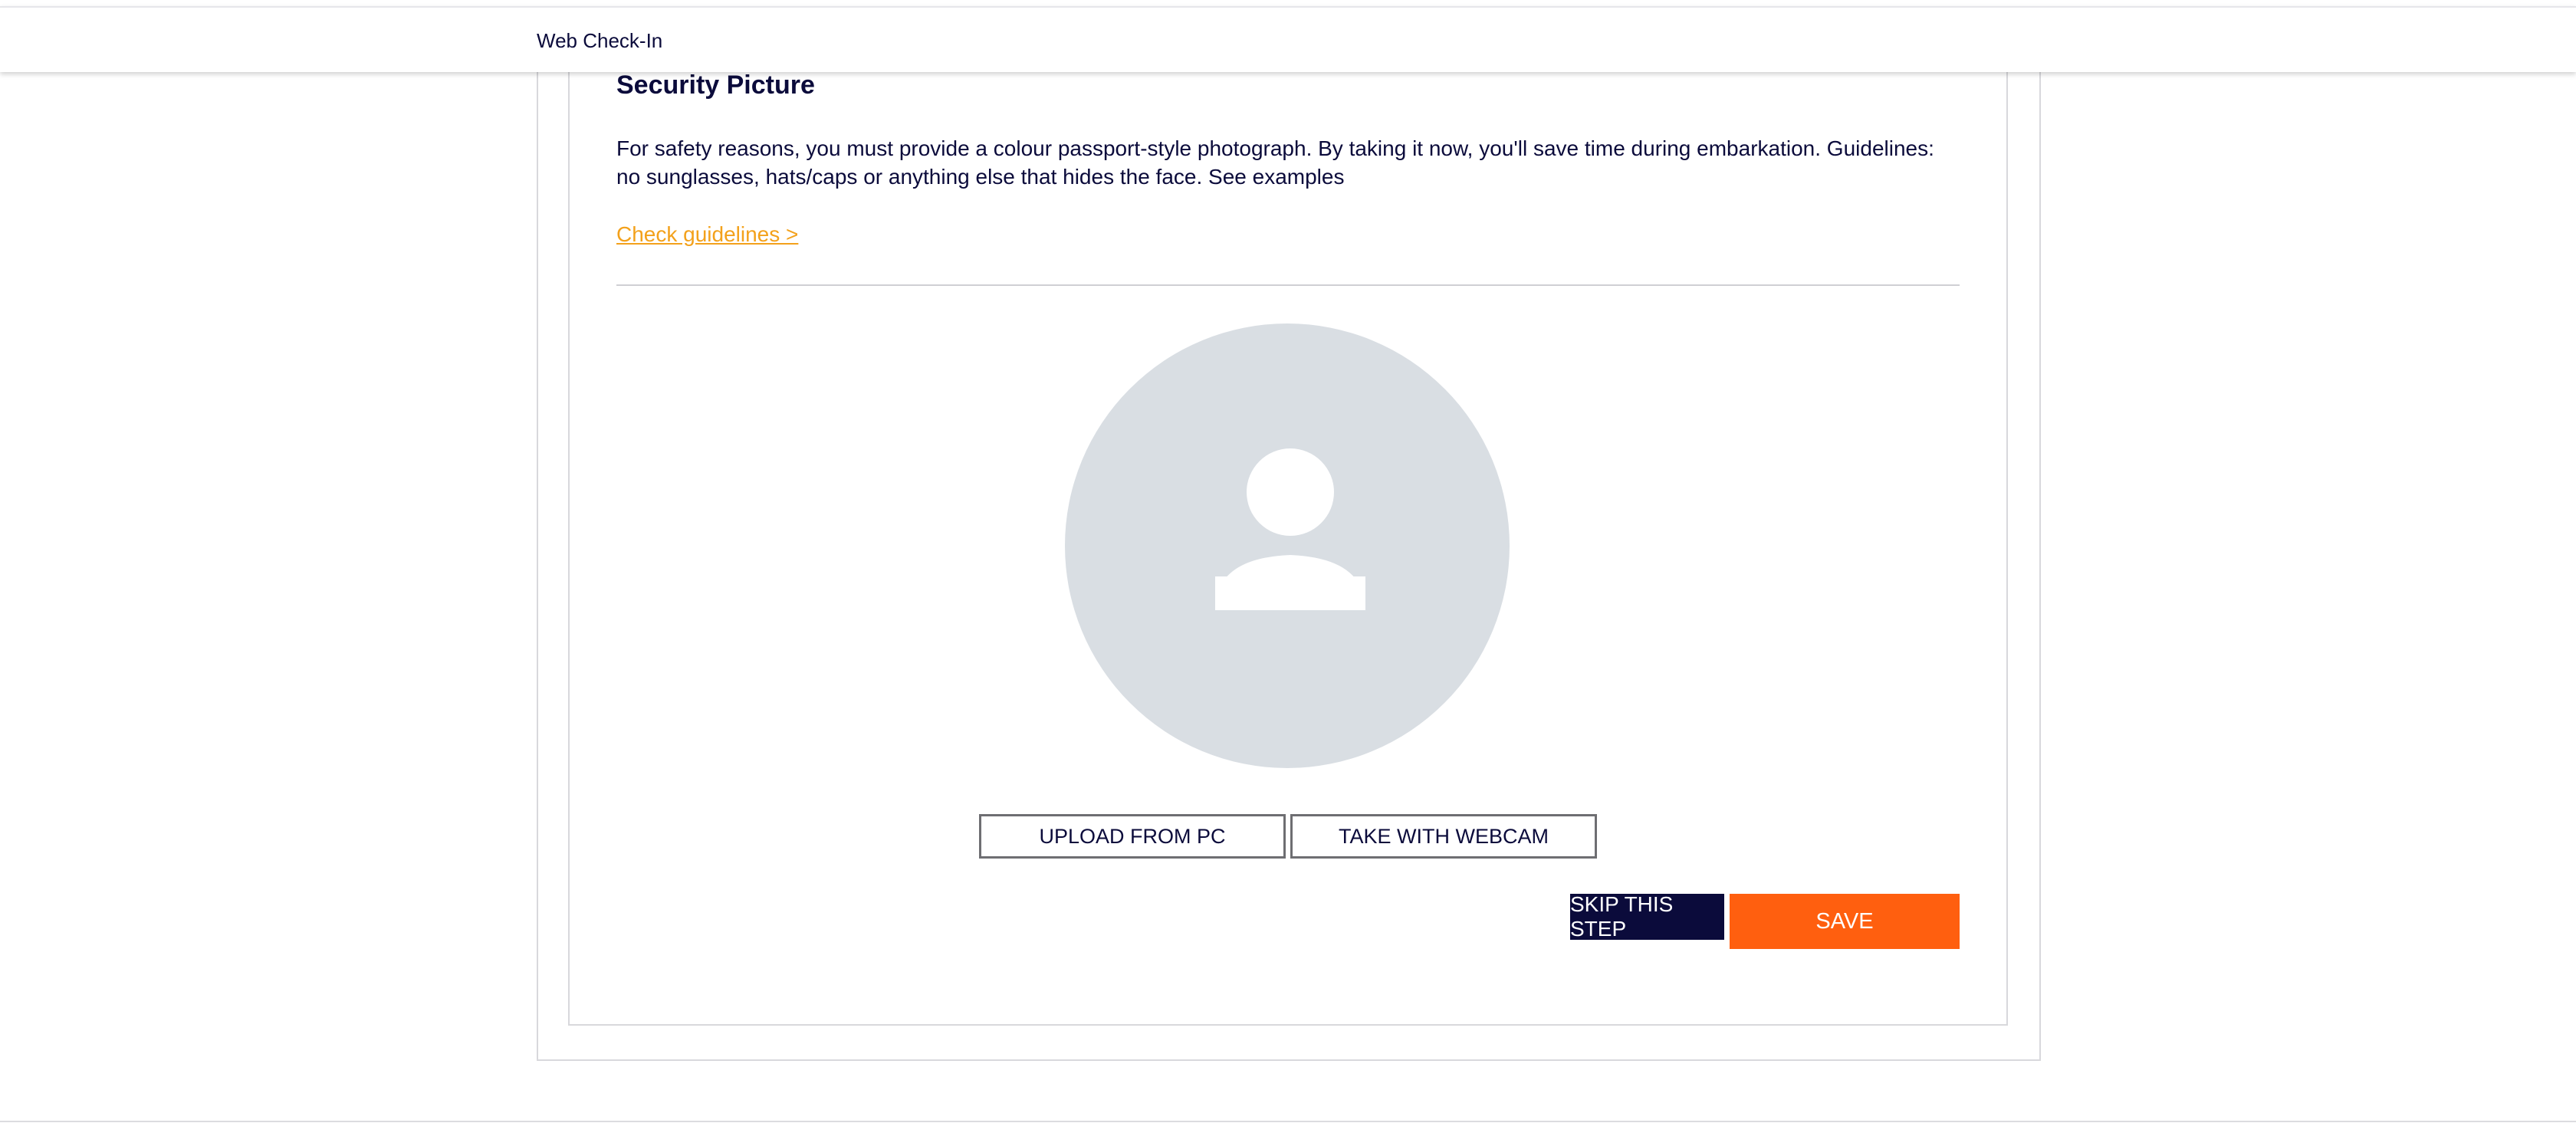  Describe the element at coordinates (1290, 529) in the screenshot. I see `user-placeholder-icon` at that location.